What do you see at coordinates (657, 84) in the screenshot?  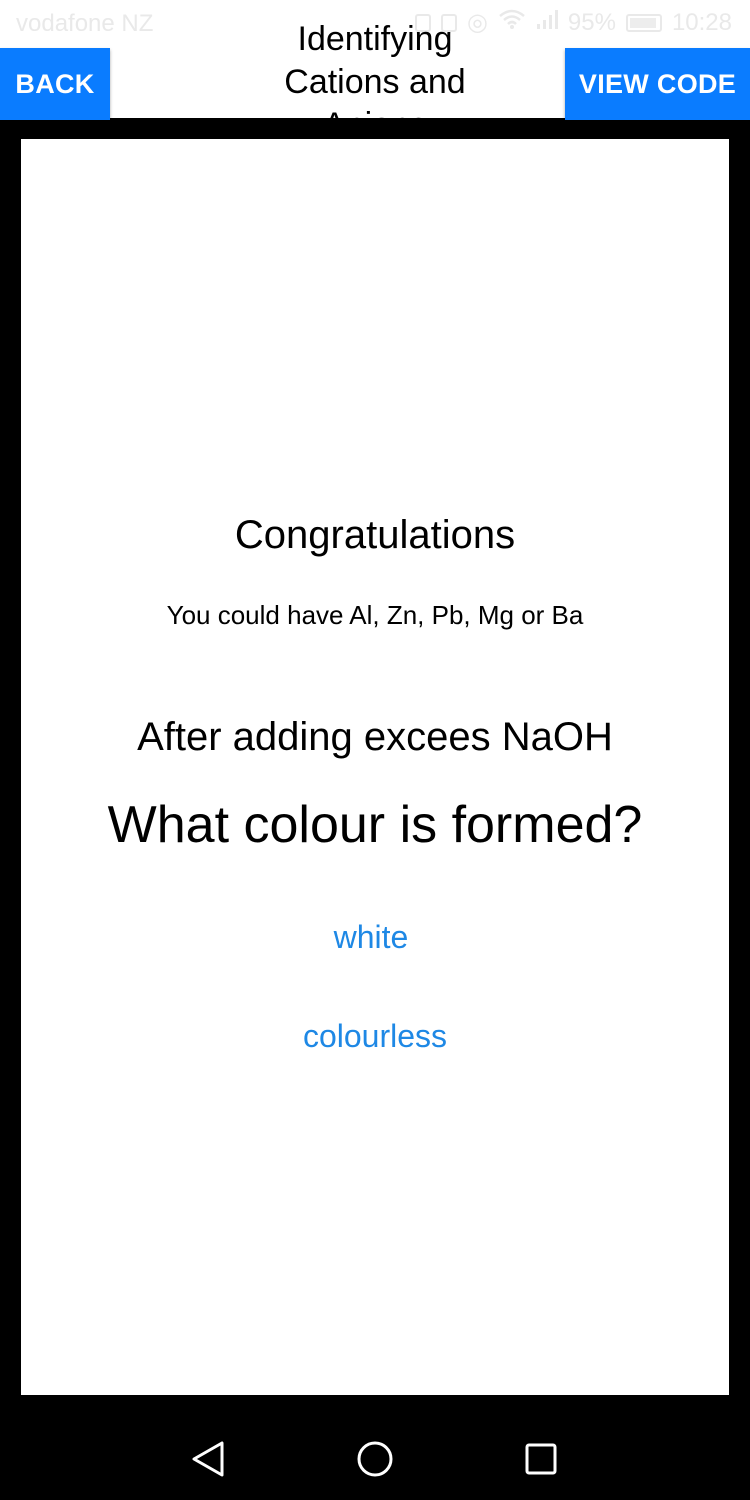 I see `view-code-button: VIEW CODE` at bounding box center [657, 84].